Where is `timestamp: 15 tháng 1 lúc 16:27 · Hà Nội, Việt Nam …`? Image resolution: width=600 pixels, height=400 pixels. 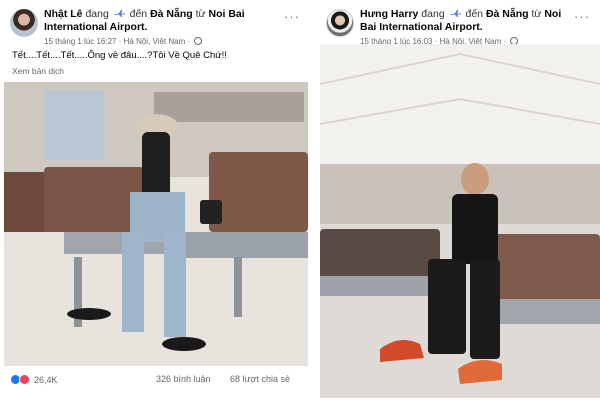
timestamp: 15 tháng 1 lúc 16:27 · Hà Nội, Việt Nam … is located at coordinates (117, 41).